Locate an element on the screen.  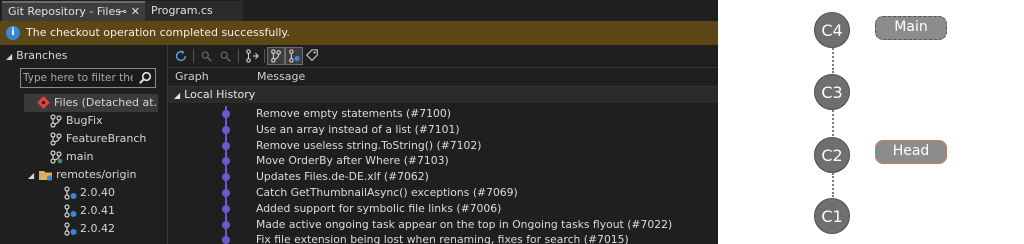
branch-item-2-0-40: 2.0.40 is located at coordinates (88, 193).